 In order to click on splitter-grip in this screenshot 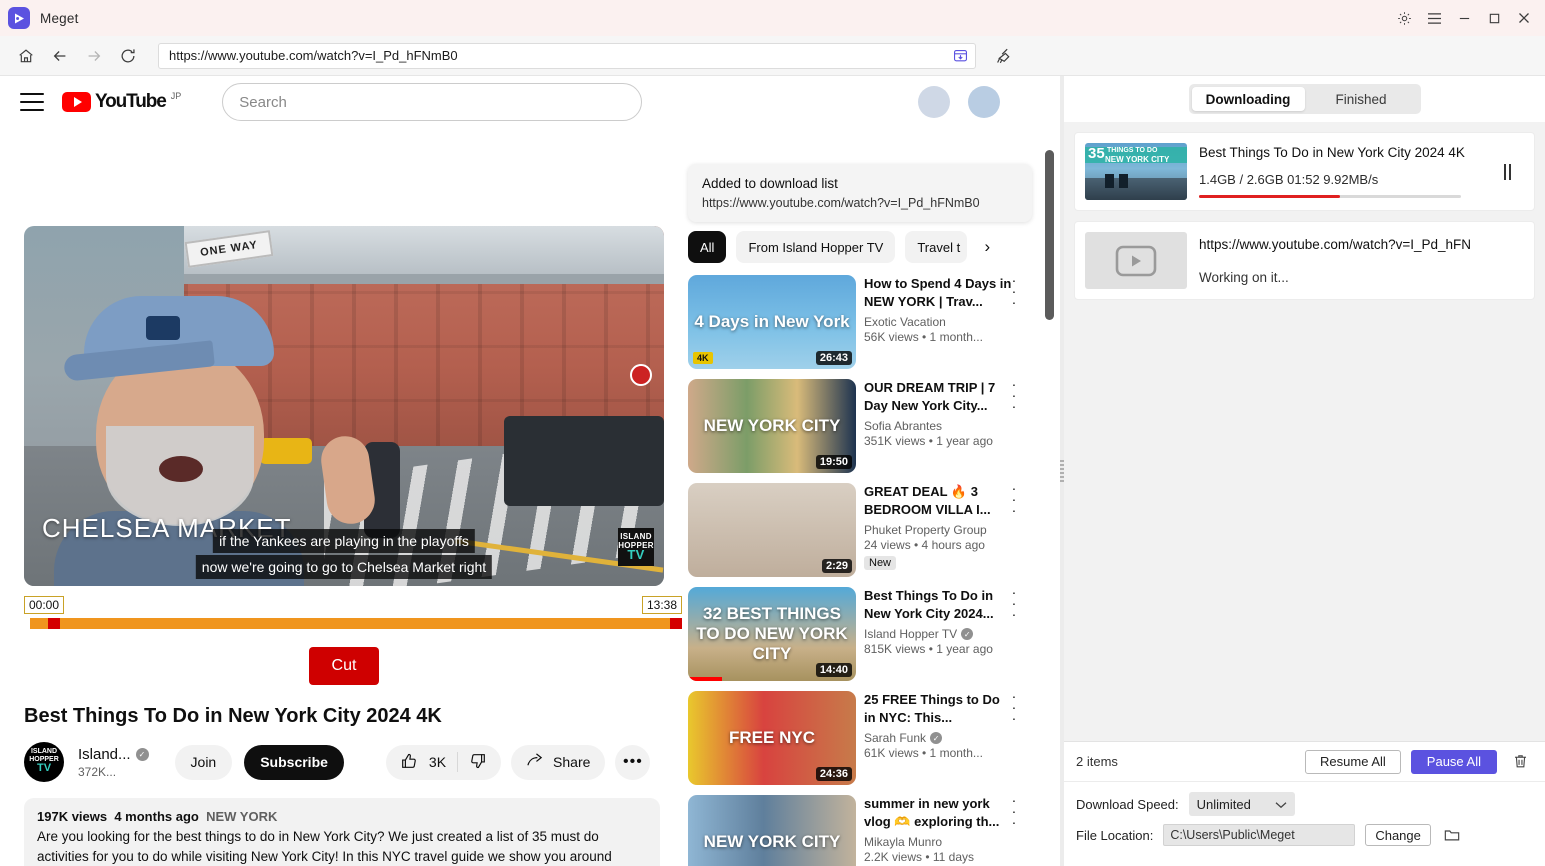, I will do `click(1062, 471)`.